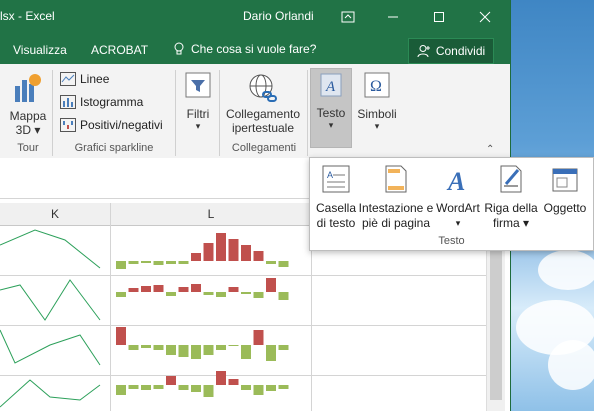 This screenshot has width=594, height=411. Describe the element at coordinates (336, 197) in the screenshot. I see `text-box-button: A Casella di testo` at that location.